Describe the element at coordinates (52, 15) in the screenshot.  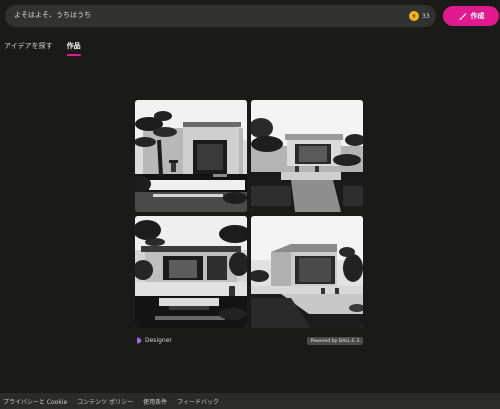
I see `prompt-input: よそはよそ、うちはうち` at that location.